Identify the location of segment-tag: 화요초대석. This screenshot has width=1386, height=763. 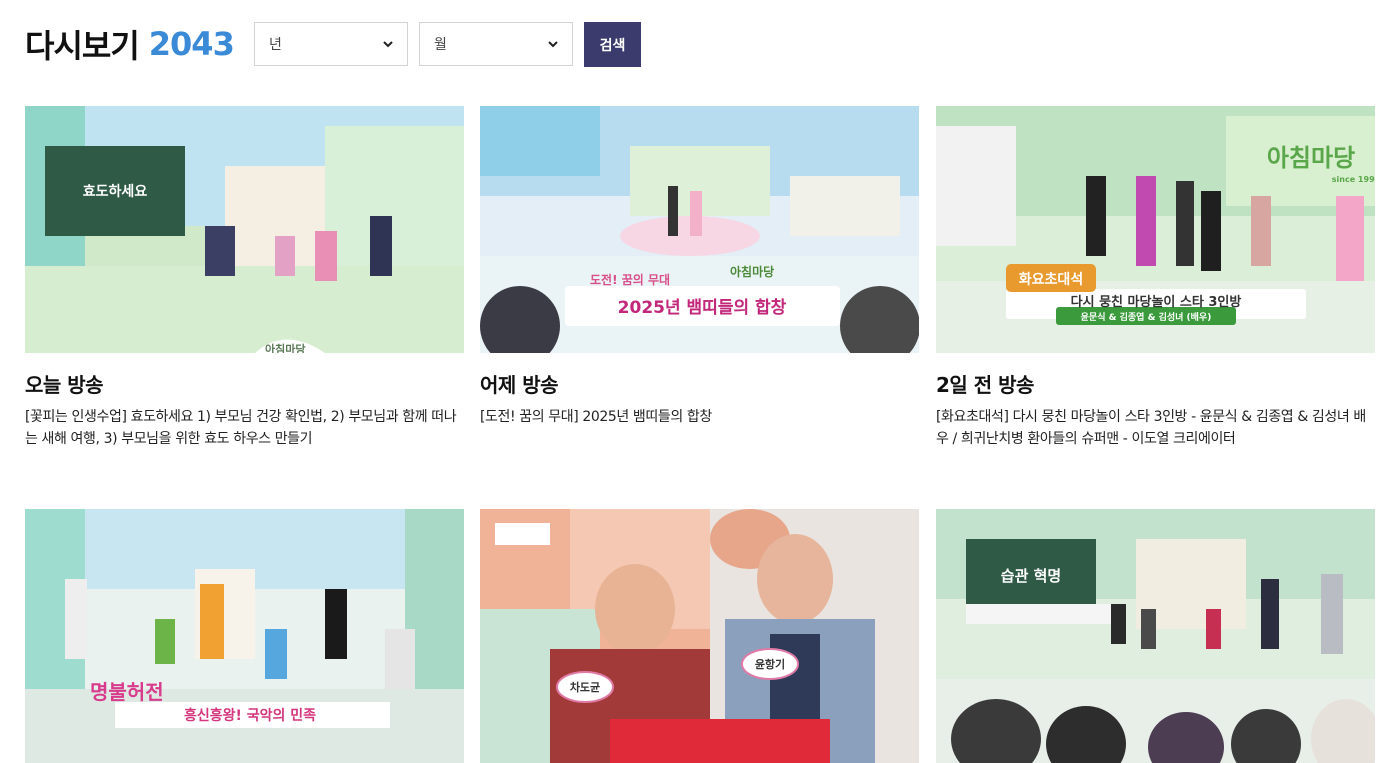
(1051, 280).